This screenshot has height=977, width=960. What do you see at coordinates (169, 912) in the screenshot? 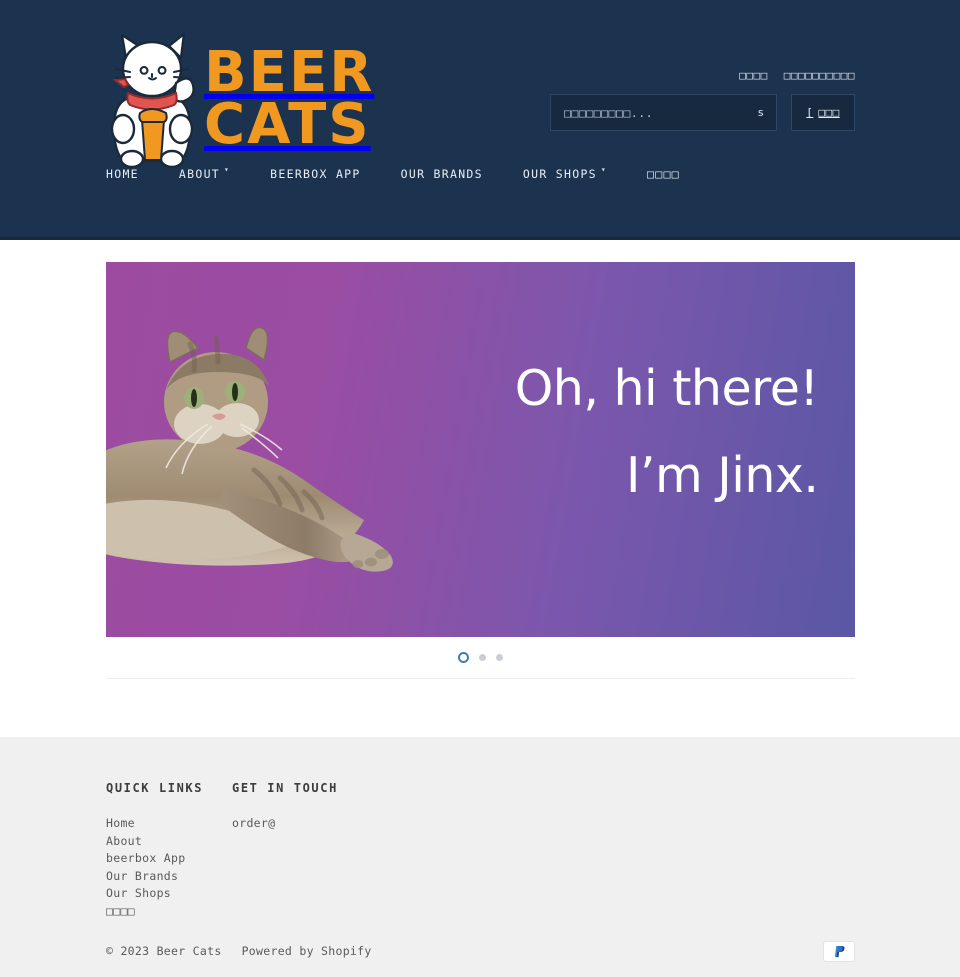
I see `footer-link-blog: □□□□` at bounding box center [169, 912].